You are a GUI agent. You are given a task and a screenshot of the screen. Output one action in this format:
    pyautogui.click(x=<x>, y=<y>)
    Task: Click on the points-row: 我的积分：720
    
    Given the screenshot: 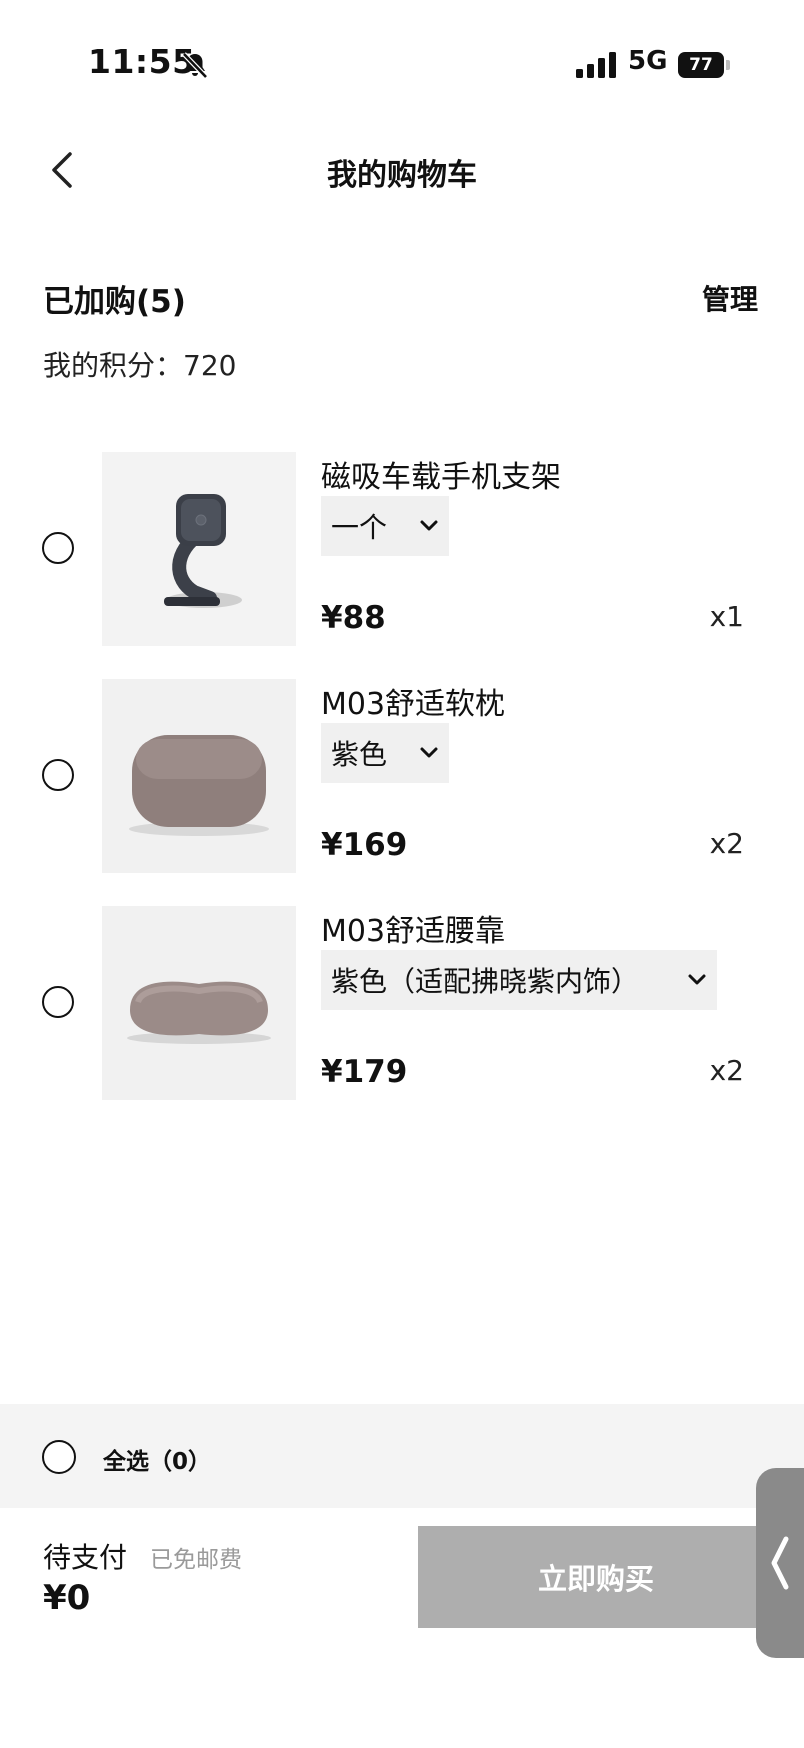 What is the action you would take?
    pyautogui.click(x=139, y=364)
    